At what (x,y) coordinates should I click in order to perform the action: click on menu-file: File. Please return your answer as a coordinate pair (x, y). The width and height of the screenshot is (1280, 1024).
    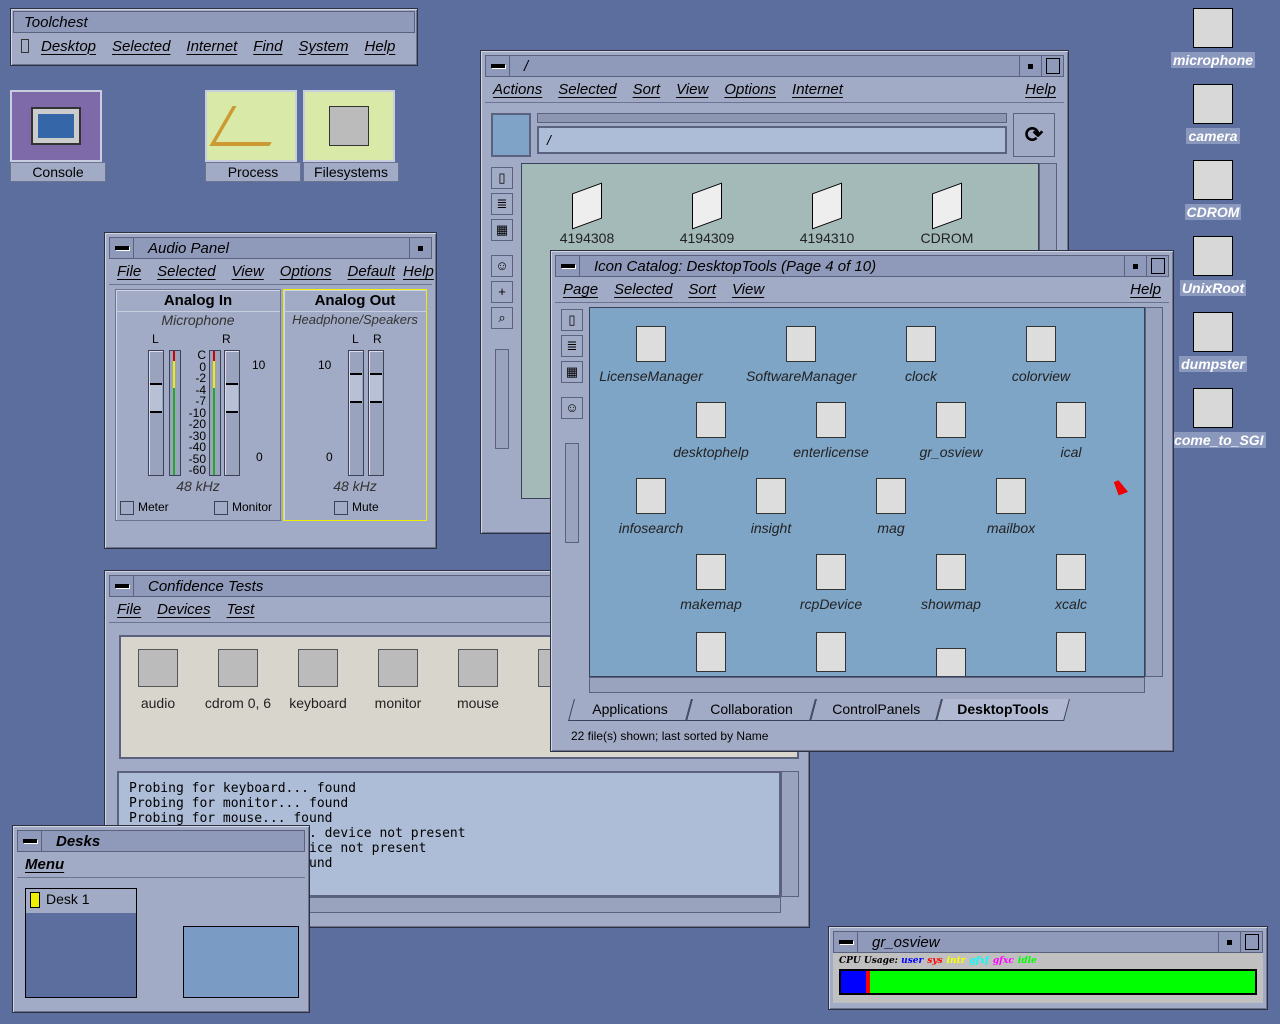
    Looking at the image, I should click on (129, 271).